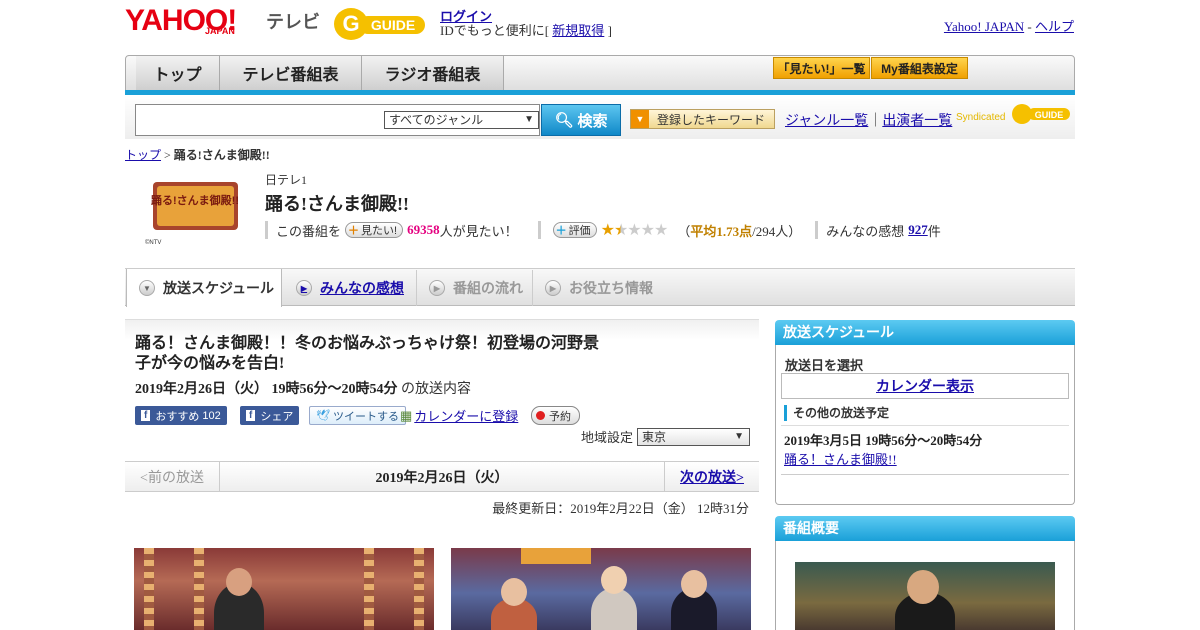 The image size is (1200, 630). I want to click on next-broadcast-link: 次の放送>, so click(712, 477).